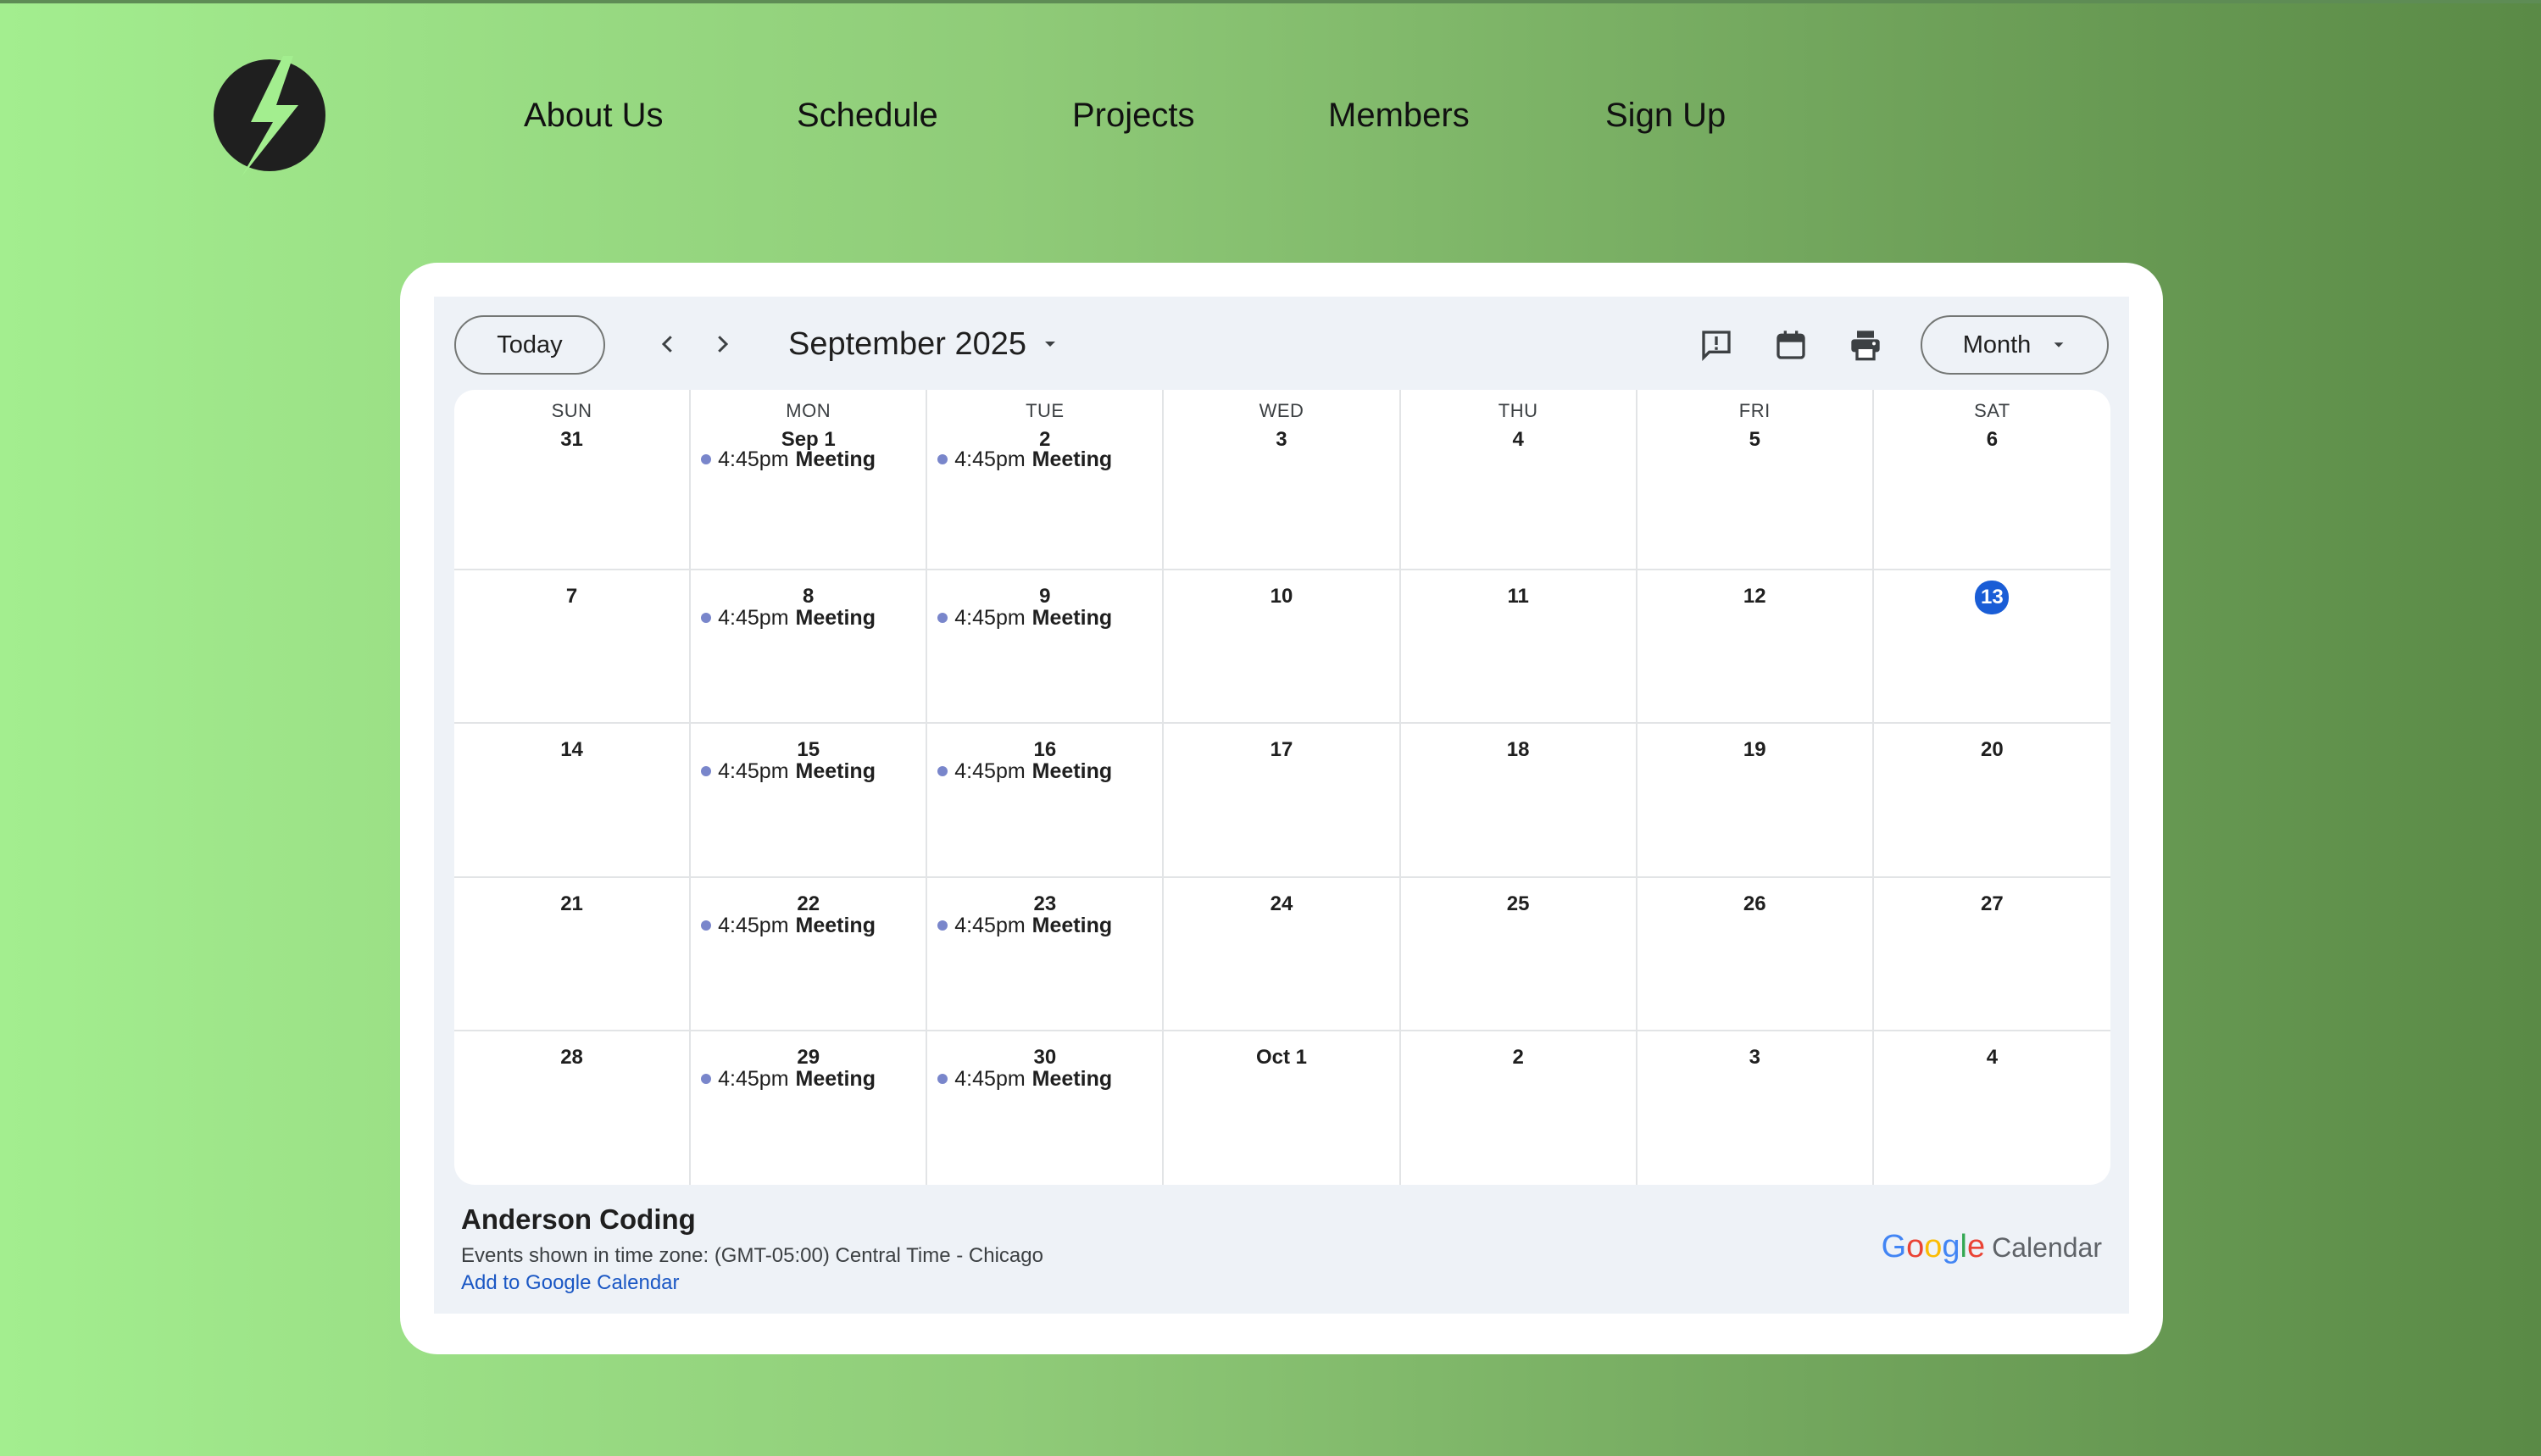 Image resolution: width=2541 pixels, height=1456 pixels. Describe the element at coordinates (1046, 647) in the screenshot. I see `day-cell: 9 4:45pm Meeting` at that location.